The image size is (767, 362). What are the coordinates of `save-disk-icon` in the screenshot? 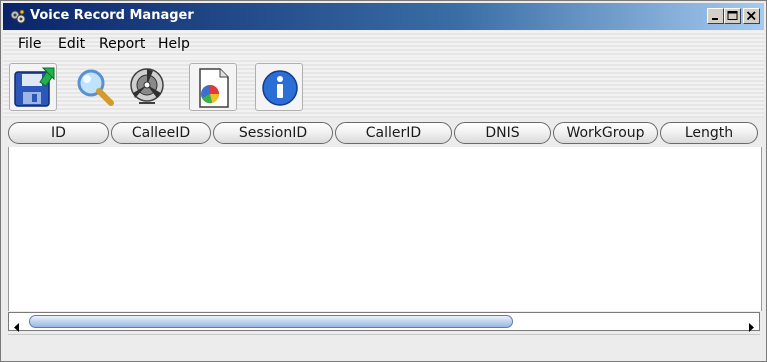 It's located at (34, 87).